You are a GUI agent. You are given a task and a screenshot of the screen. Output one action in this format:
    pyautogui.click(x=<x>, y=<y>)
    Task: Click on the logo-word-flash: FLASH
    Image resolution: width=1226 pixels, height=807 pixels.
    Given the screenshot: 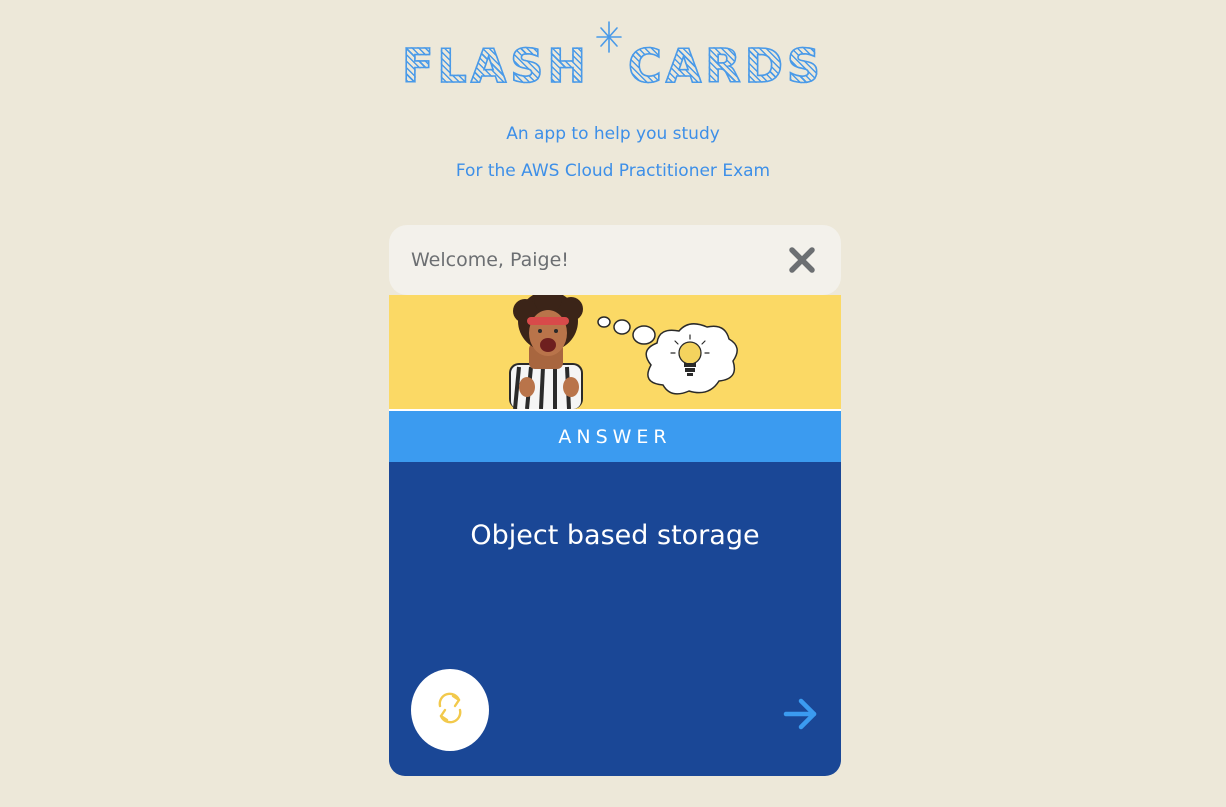 What is the action you would take?
    pyautogui.click(x=495, y=66)
    